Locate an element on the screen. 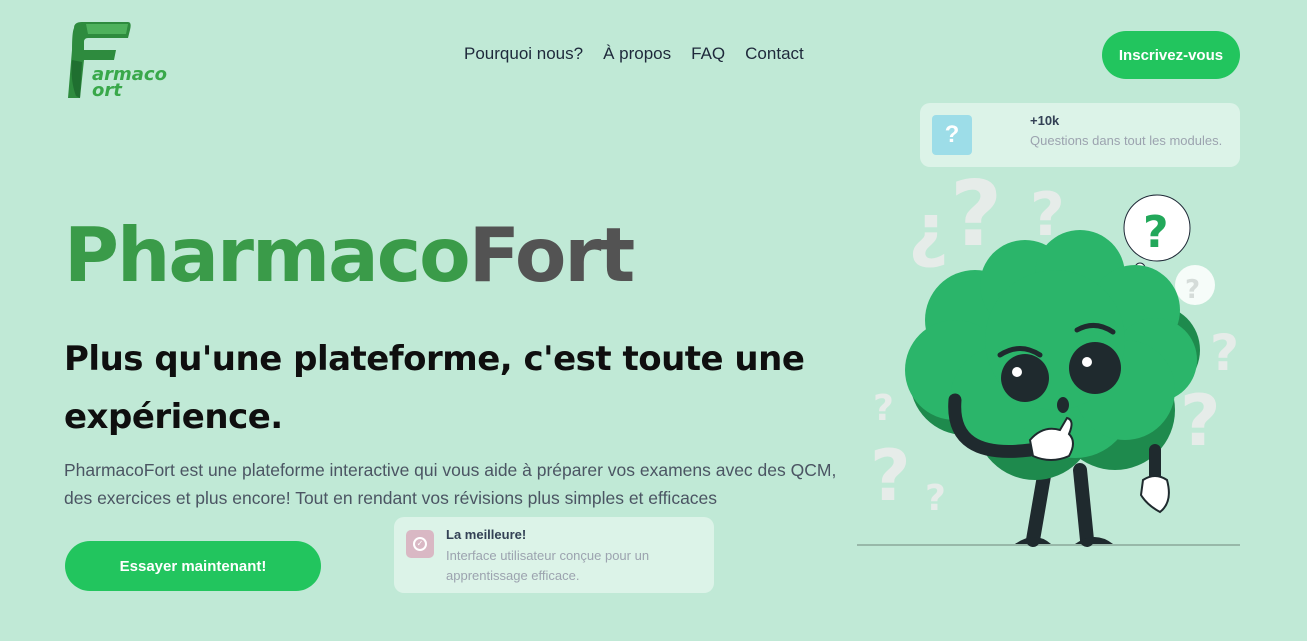 The image size is (1307, 641). mascot-right-eye is located at coordinates (1095, 368).